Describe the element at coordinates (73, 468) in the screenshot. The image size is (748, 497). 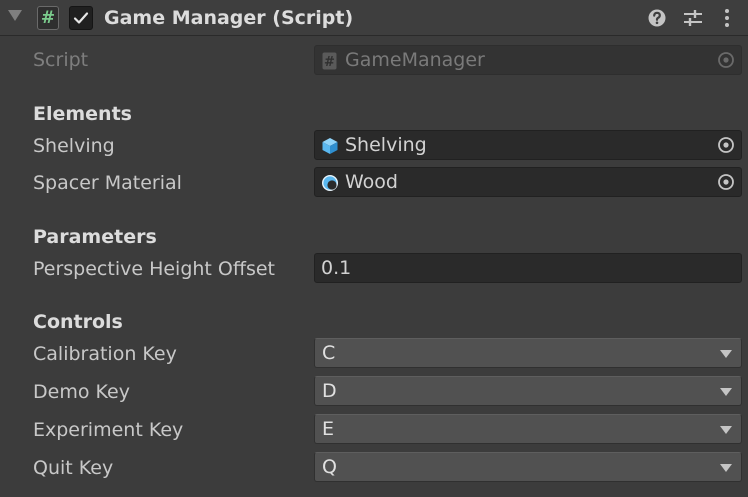
I see `quit-key-label: Quit Key` at that location.